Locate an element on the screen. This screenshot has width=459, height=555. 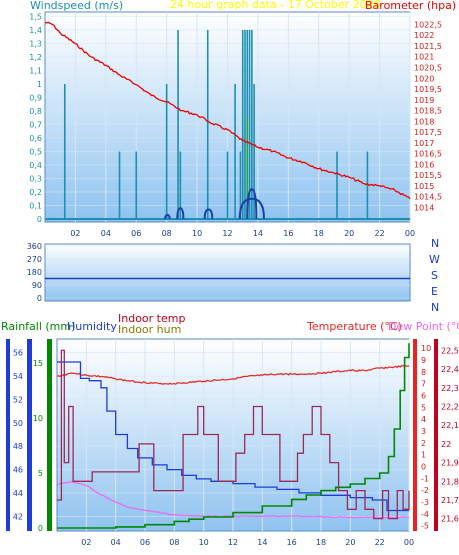
chart-title: 24 hour graph data - 17 October 2008 is located at coordinates (275, 5).